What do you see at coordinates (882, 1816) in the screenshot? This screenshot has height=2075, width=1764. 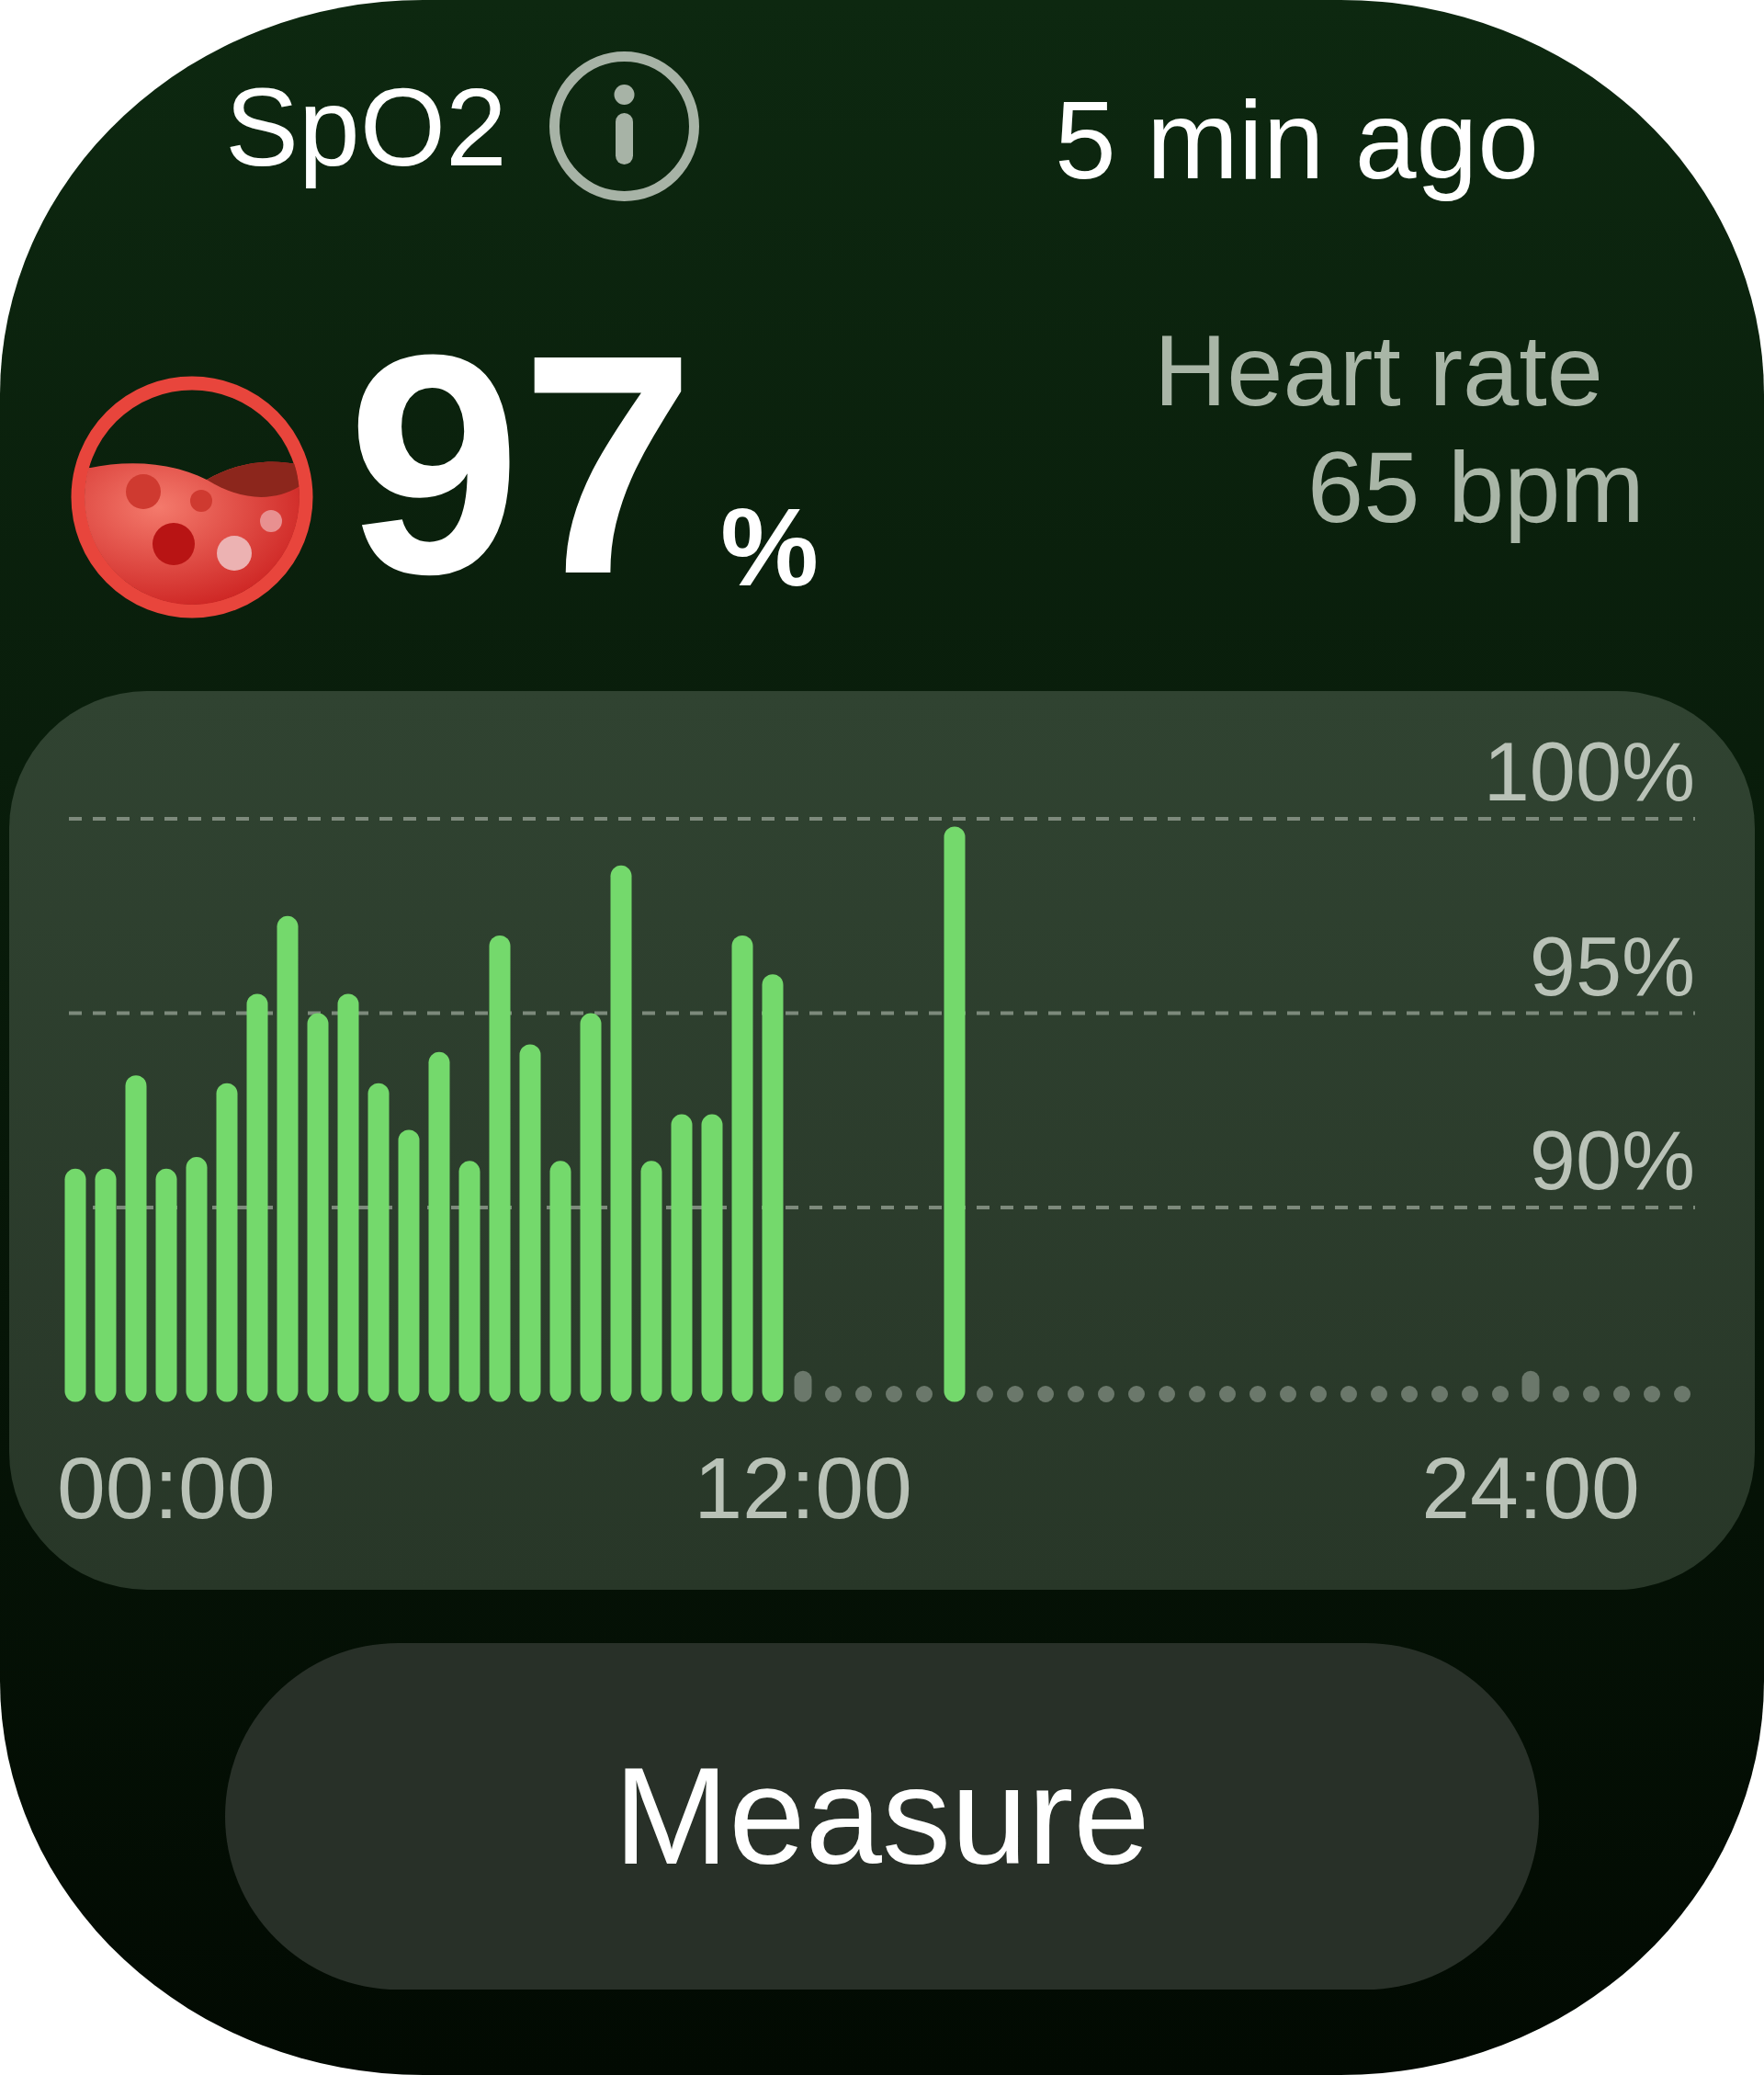 I see `measure-button: Measure` at bounding box center [882, 1816].